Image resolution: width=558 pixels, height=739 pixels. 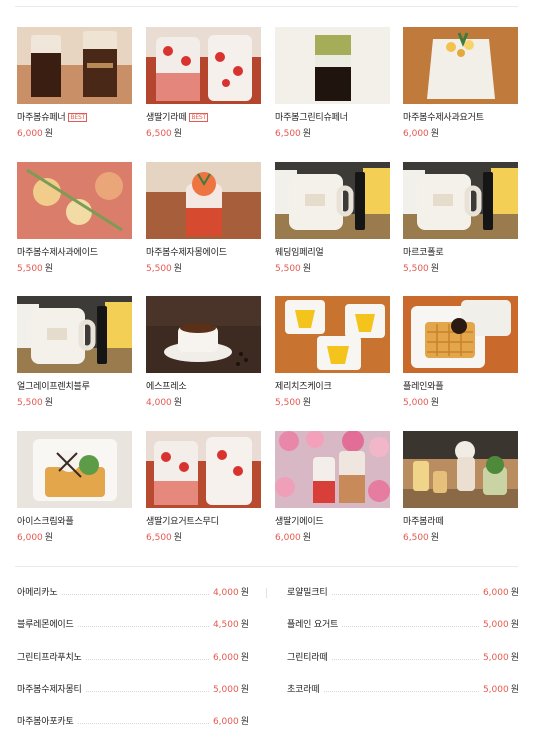 I want to click on menu-card: 마주봄수제사과에이드 5,500 원, so click(x=74, y=221).